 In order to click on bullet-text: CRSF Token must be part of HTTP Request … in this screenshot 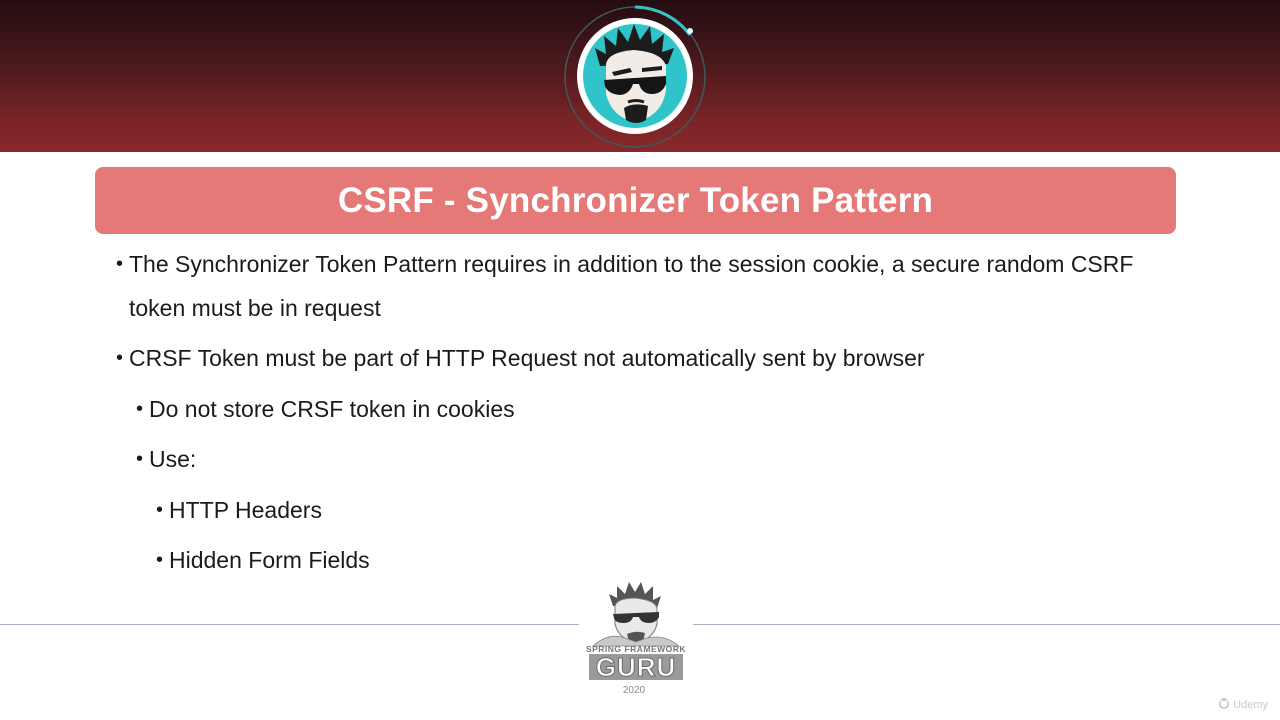, I will do `click(527, 358)`.